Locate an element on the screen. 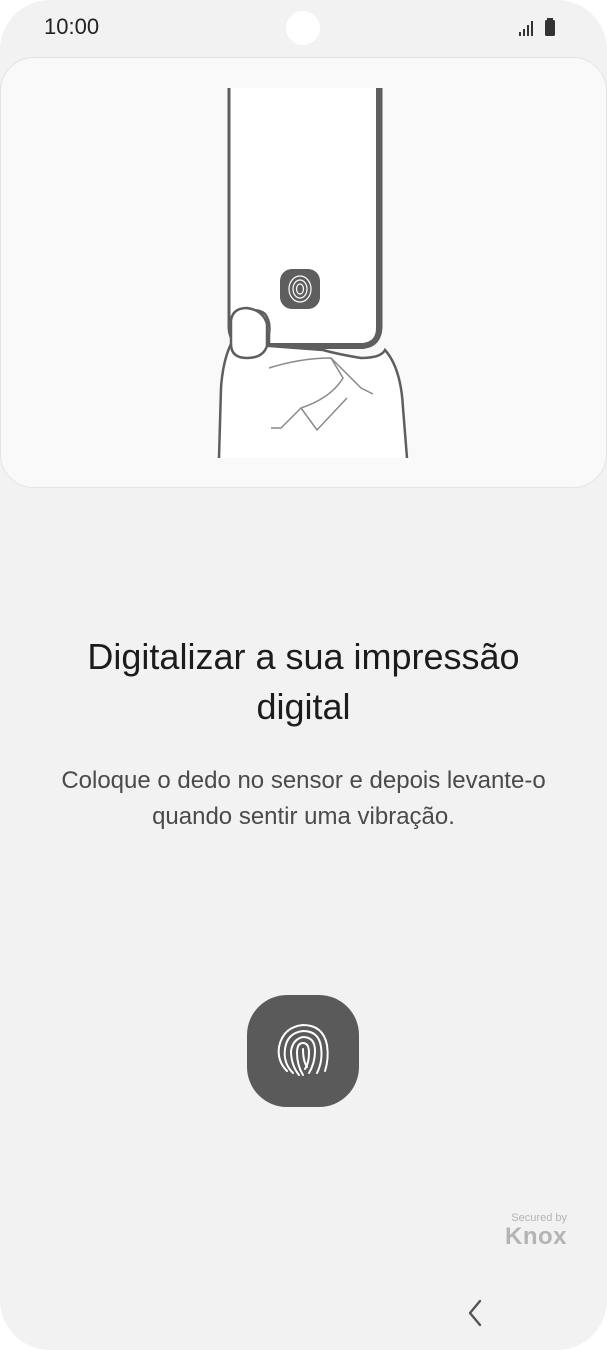  knox-brand: Knox is located at coordinates (536, 1236).